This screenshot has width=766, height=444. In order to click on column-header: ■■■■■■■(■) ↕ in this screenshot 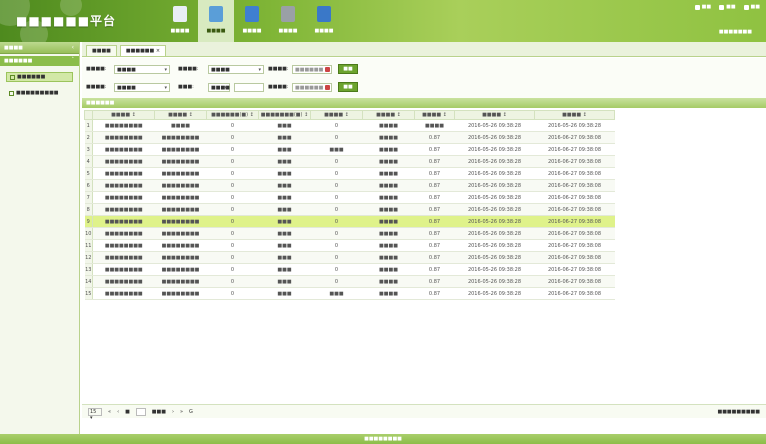, I will do `click(284, 115)`.